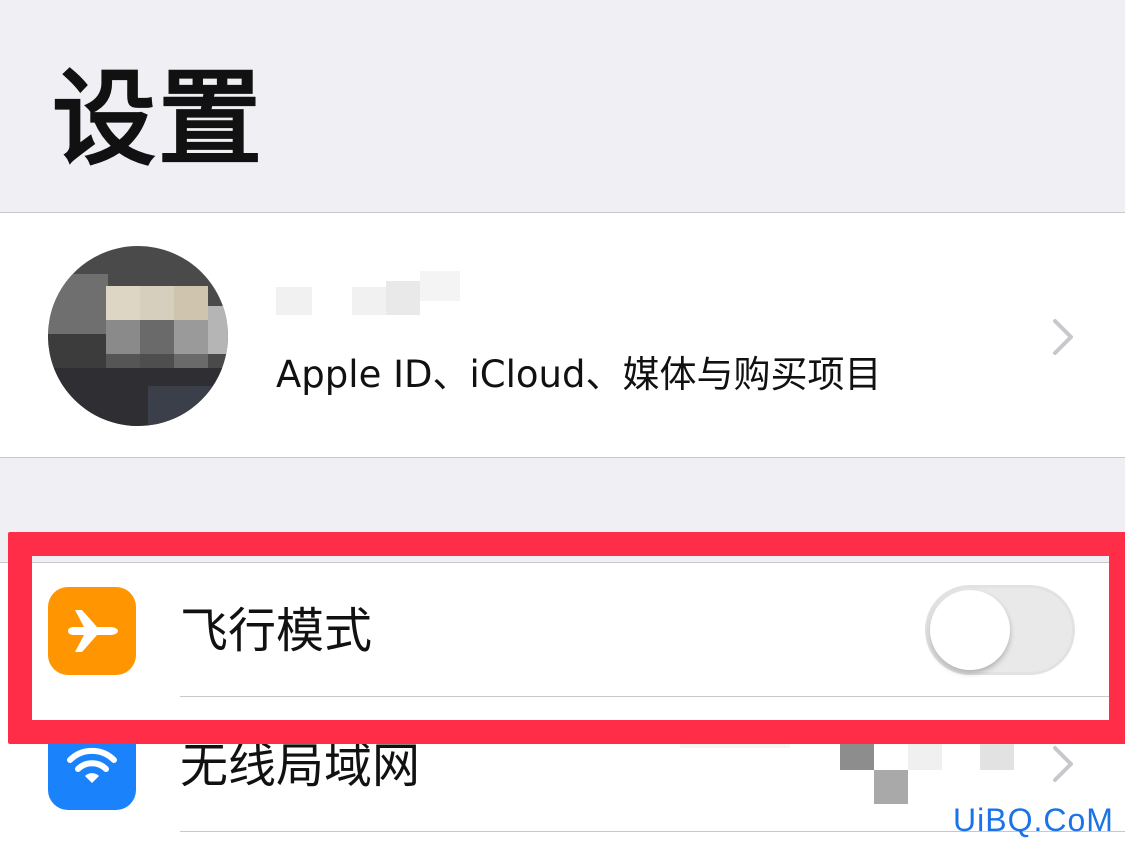 The image size is (1125, 845). I want to click on airplane-icon, so click(92, 631).